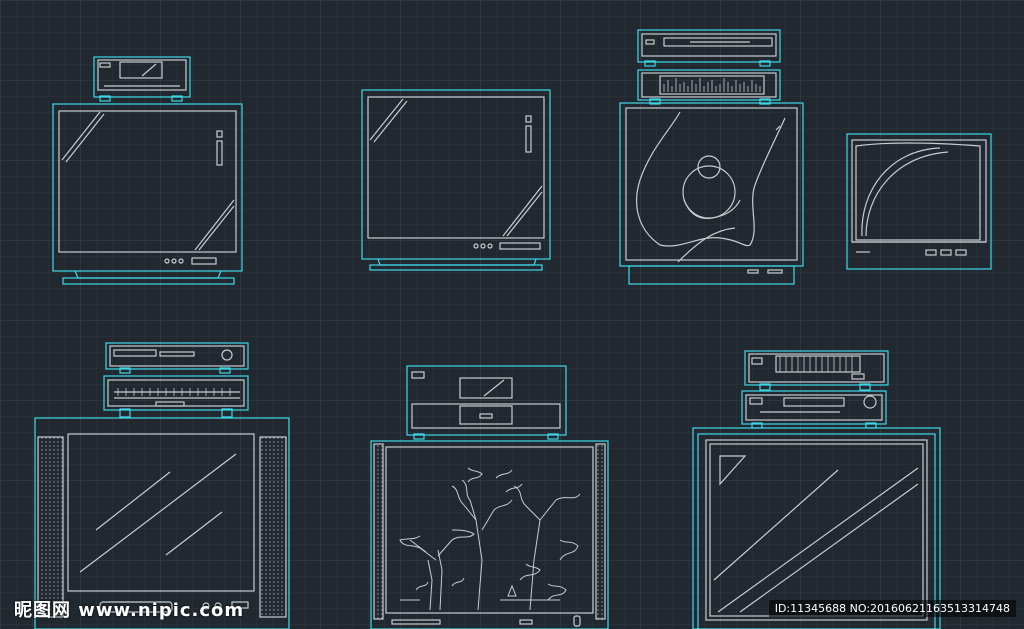 This screenshot has width=1024, height=629. What do you see at coordinates (892, 608) in the screenshot?
I see `watermark-id: ID:11345688 NO:20160621163513314748` at bounding box center [892, 608].